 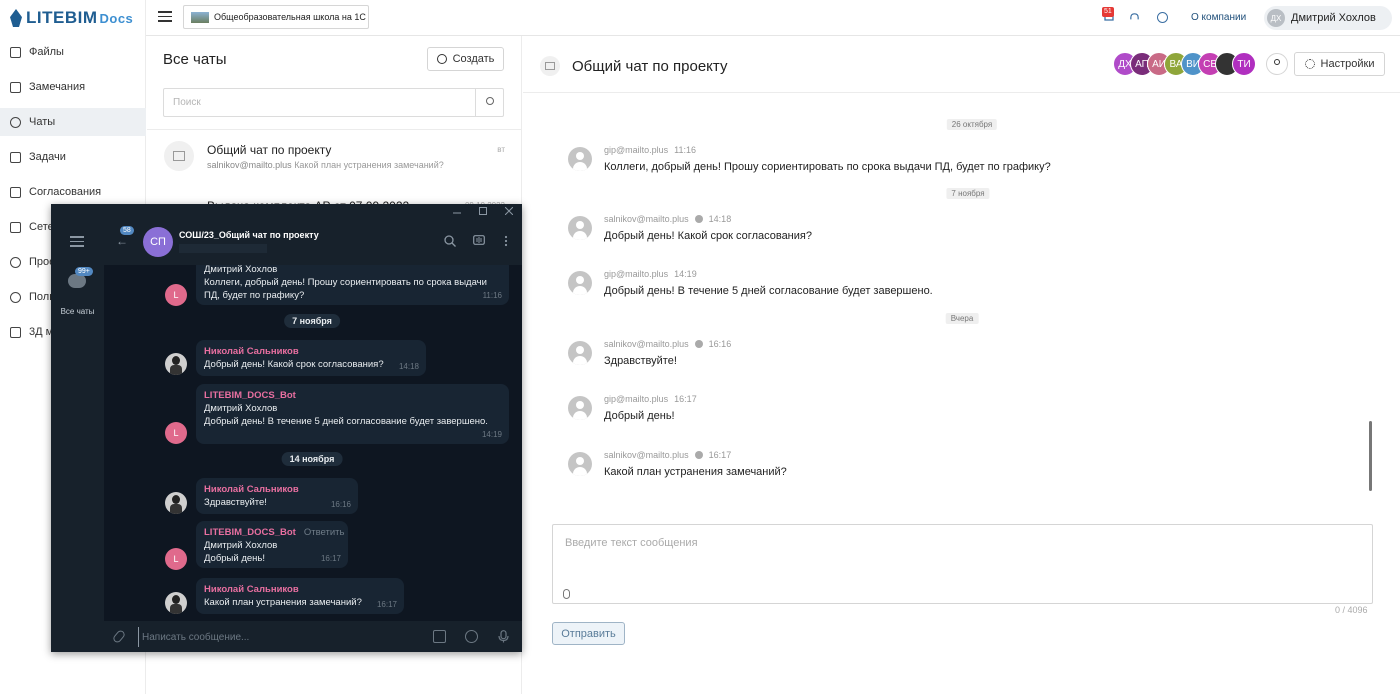 What do you see at coordinates (324, 532) in the screenshot?
I see `reply-label: Ответить` at bounding box center [324, 532].